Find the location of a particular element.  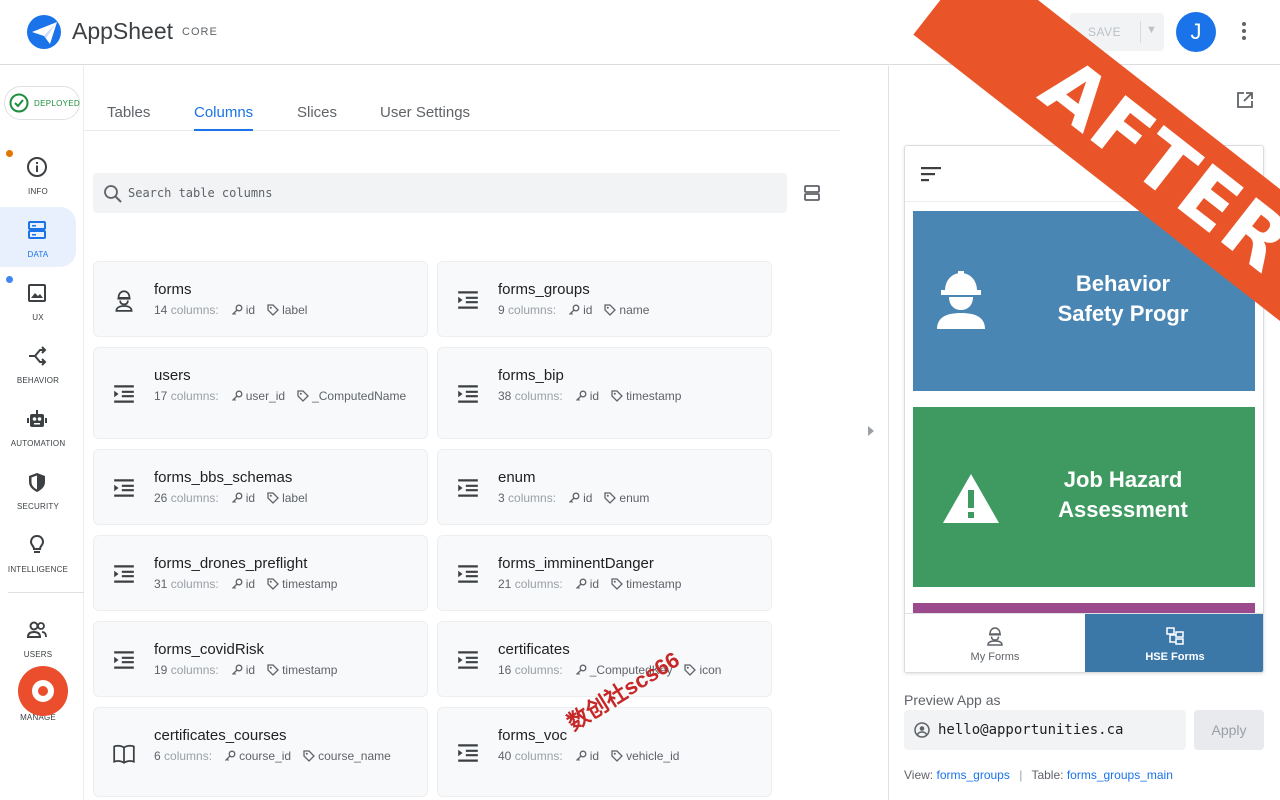

table-name: forms_bip is located at coordinates (531, 375).